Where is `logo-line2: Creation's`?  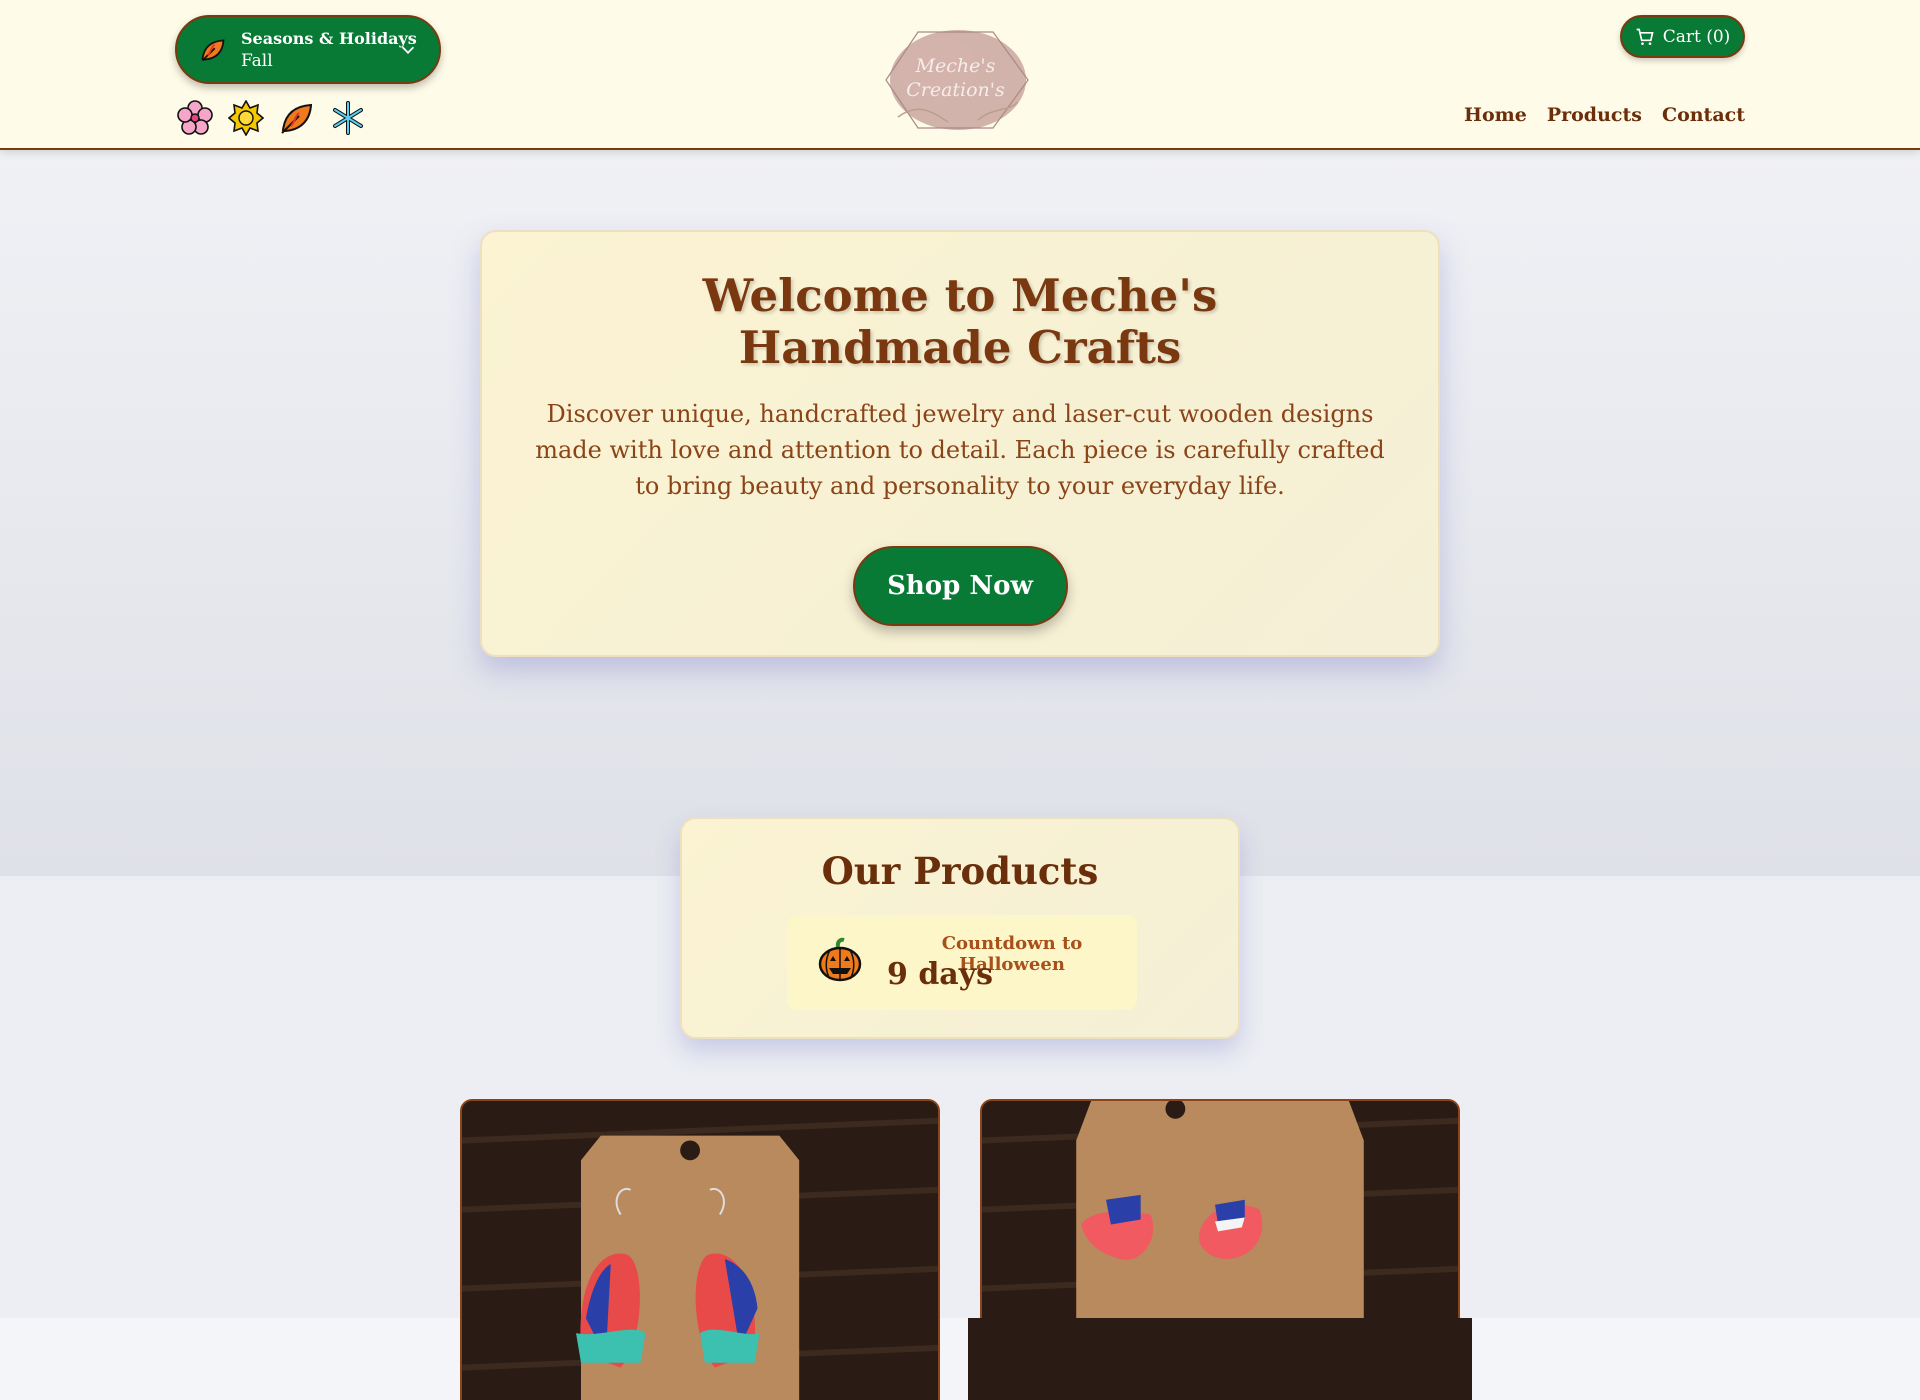
logo-line2: Creation's is located at coordinates (955, 90).